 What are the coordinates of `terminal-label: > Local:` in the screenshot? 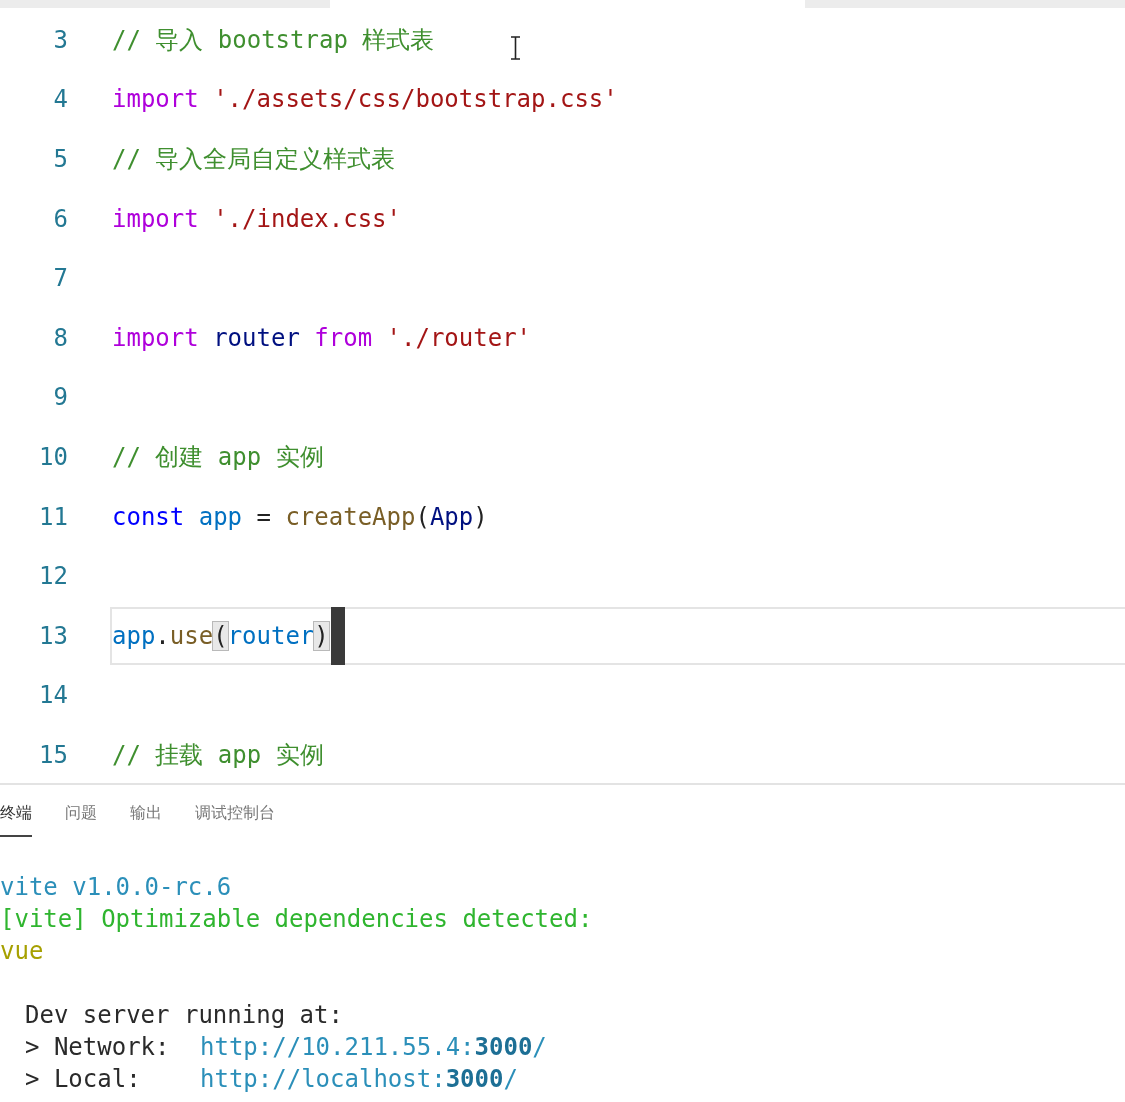 It's located at (83, 1079).